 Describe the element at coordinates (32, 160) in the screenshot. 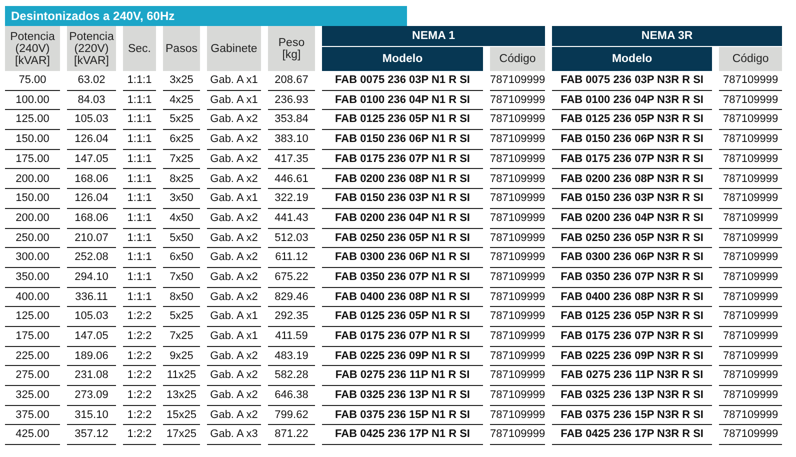

I see `table-cell: 175.00` at that location.